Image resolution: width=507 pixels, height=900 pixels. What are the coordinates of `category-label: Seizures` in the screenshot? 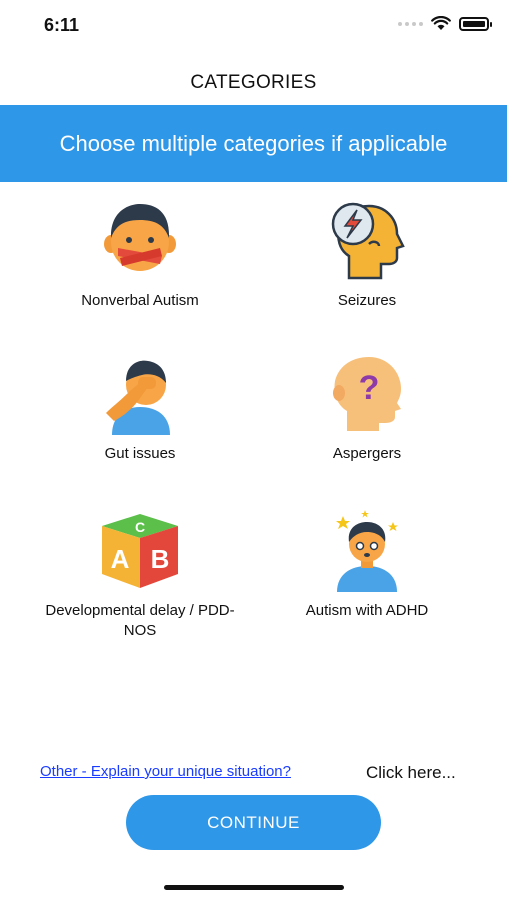 It's located at (367, 300).